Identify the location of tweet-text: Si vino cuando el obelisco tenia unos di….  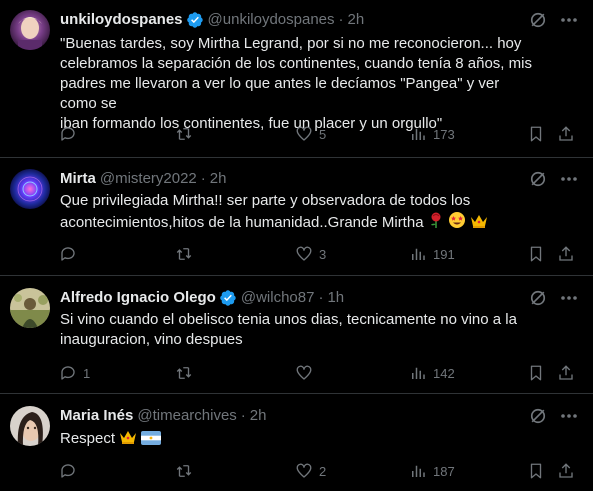
(297, 330).